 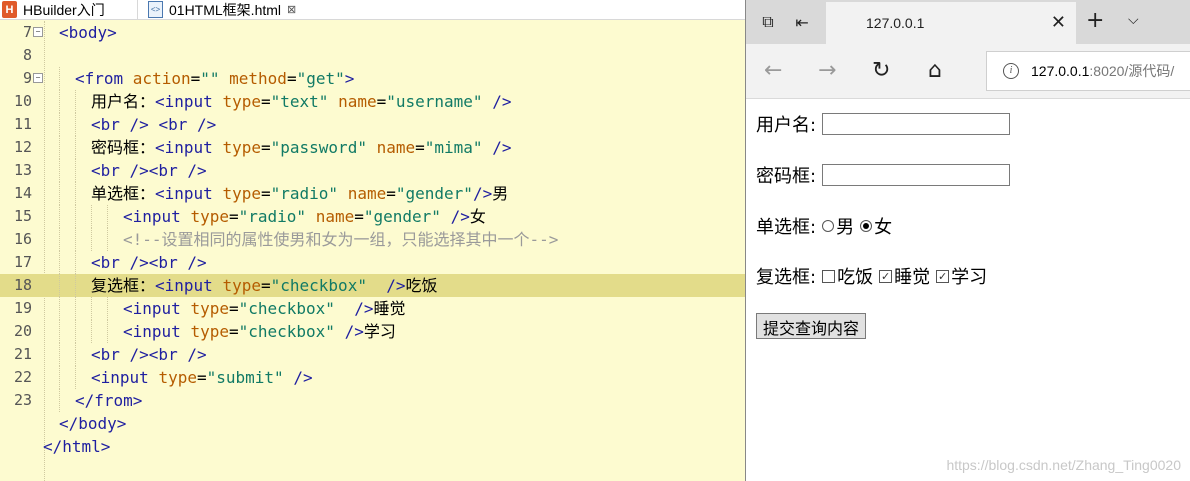 What do you see at coordinates (27, 55) in the screenshot?
I see `line-number: 8` at bounding box center [27, 55].